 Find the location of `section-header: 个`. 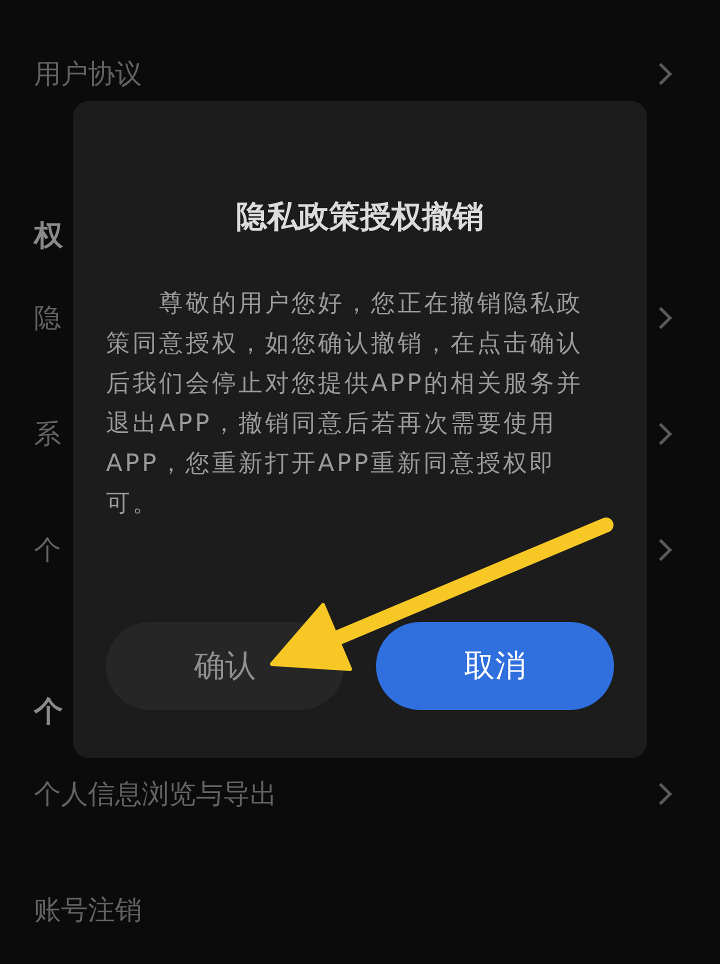

section-header: 个 is located at coordinates (48, 711).